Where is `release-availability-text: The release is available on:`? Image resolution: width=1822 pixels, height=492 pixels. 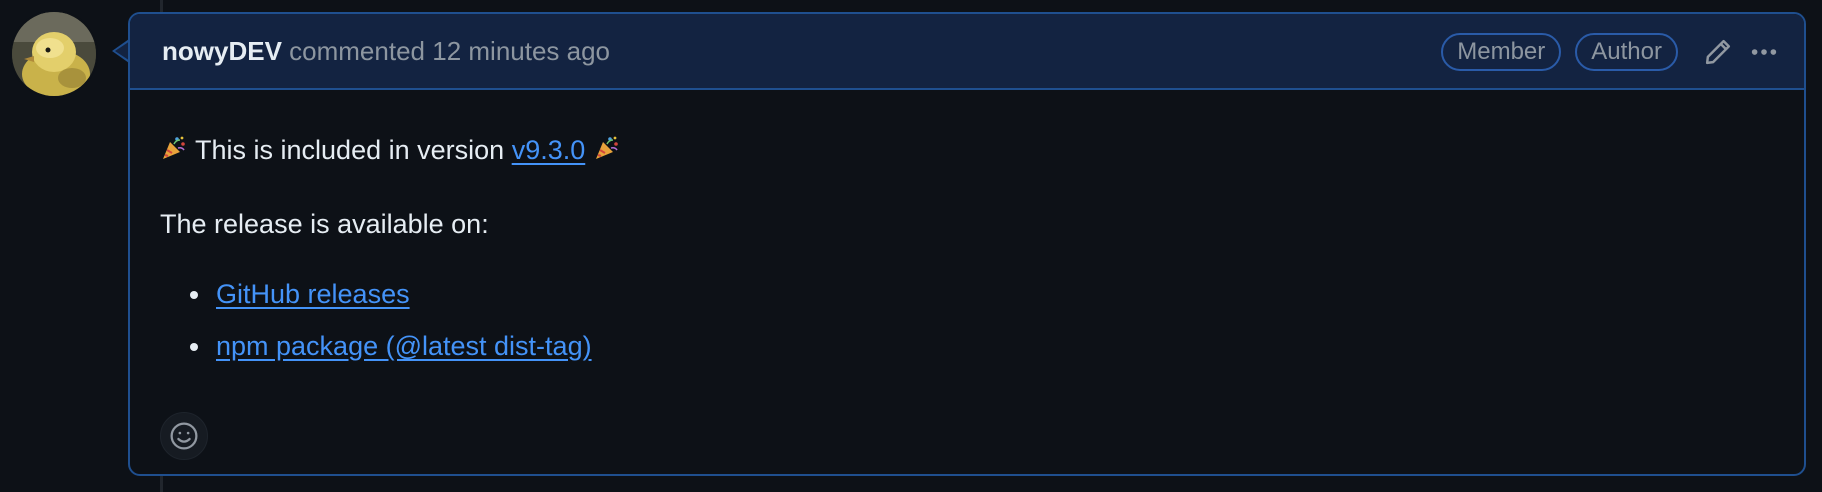
release-availability-text: The release is available on: is located at coordinates (324, 224).